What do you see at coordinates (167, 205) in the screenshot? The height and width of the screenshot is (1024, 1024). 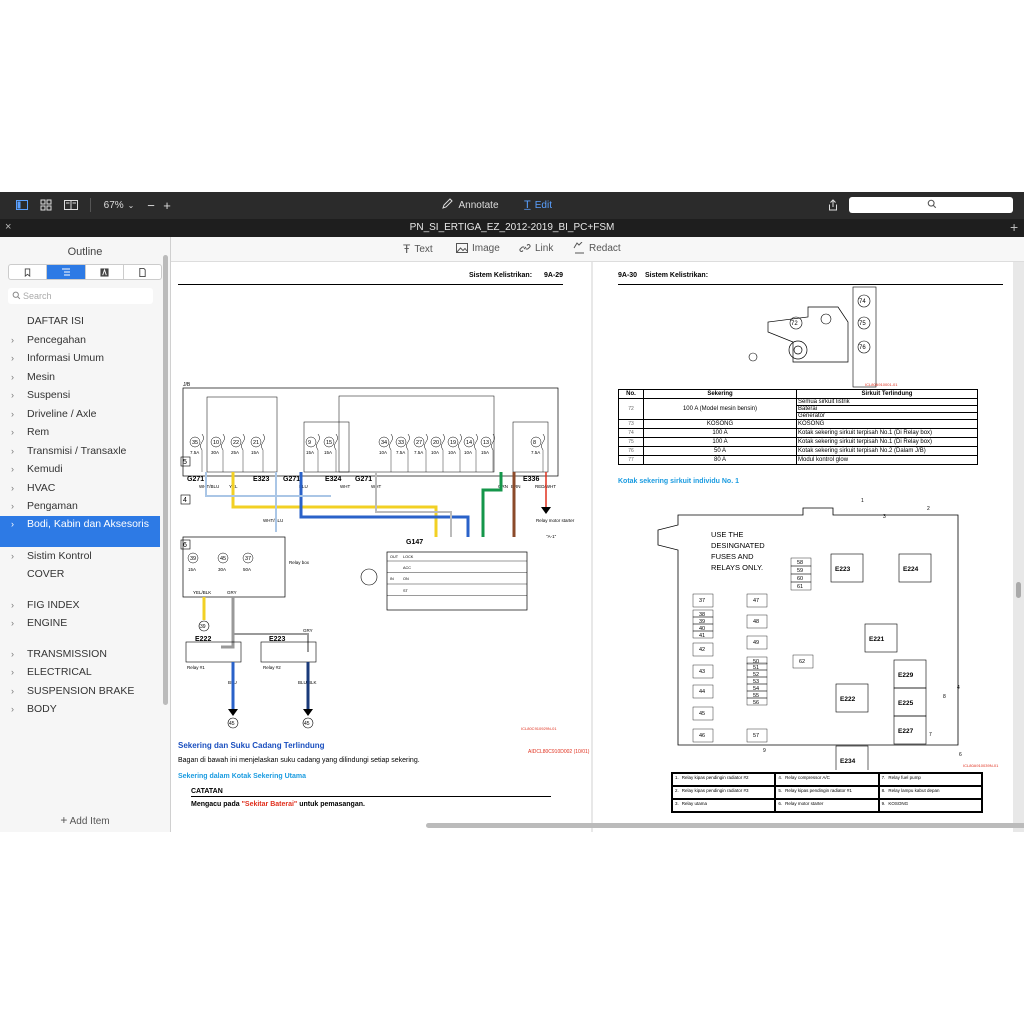 I see `zoom-in-button: +` at bounding box center [167, 205].